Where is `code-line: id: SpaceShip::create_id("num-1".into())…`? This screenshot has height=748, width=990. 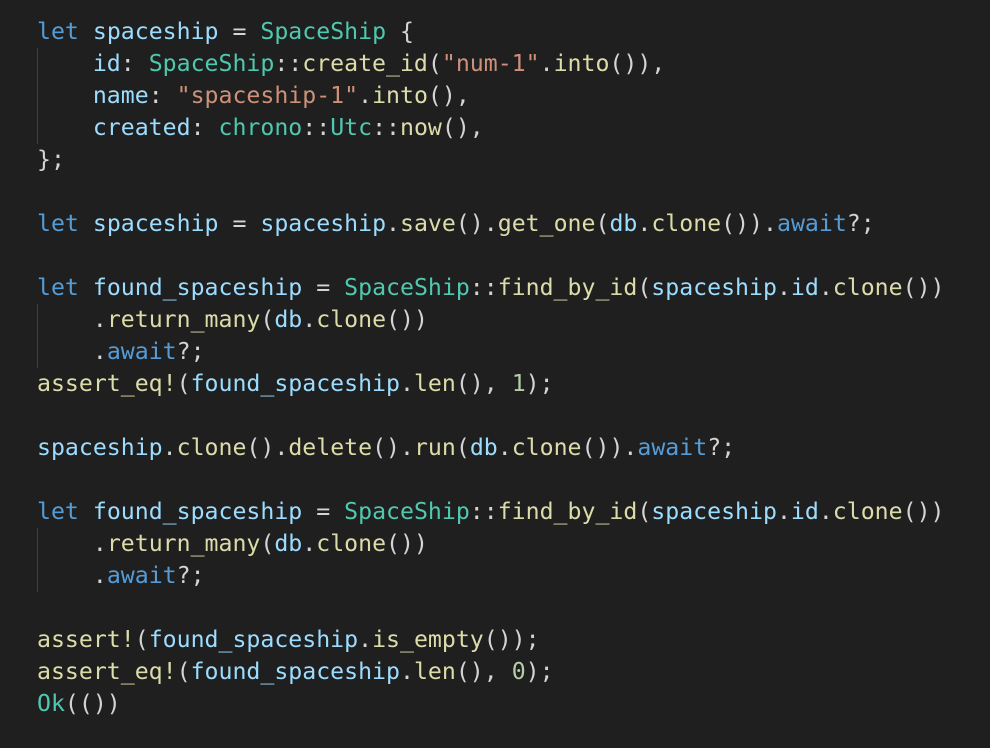 code-line: id: SpaceShip::create_id("num-1".into())… is located at coordinates (513, 64).